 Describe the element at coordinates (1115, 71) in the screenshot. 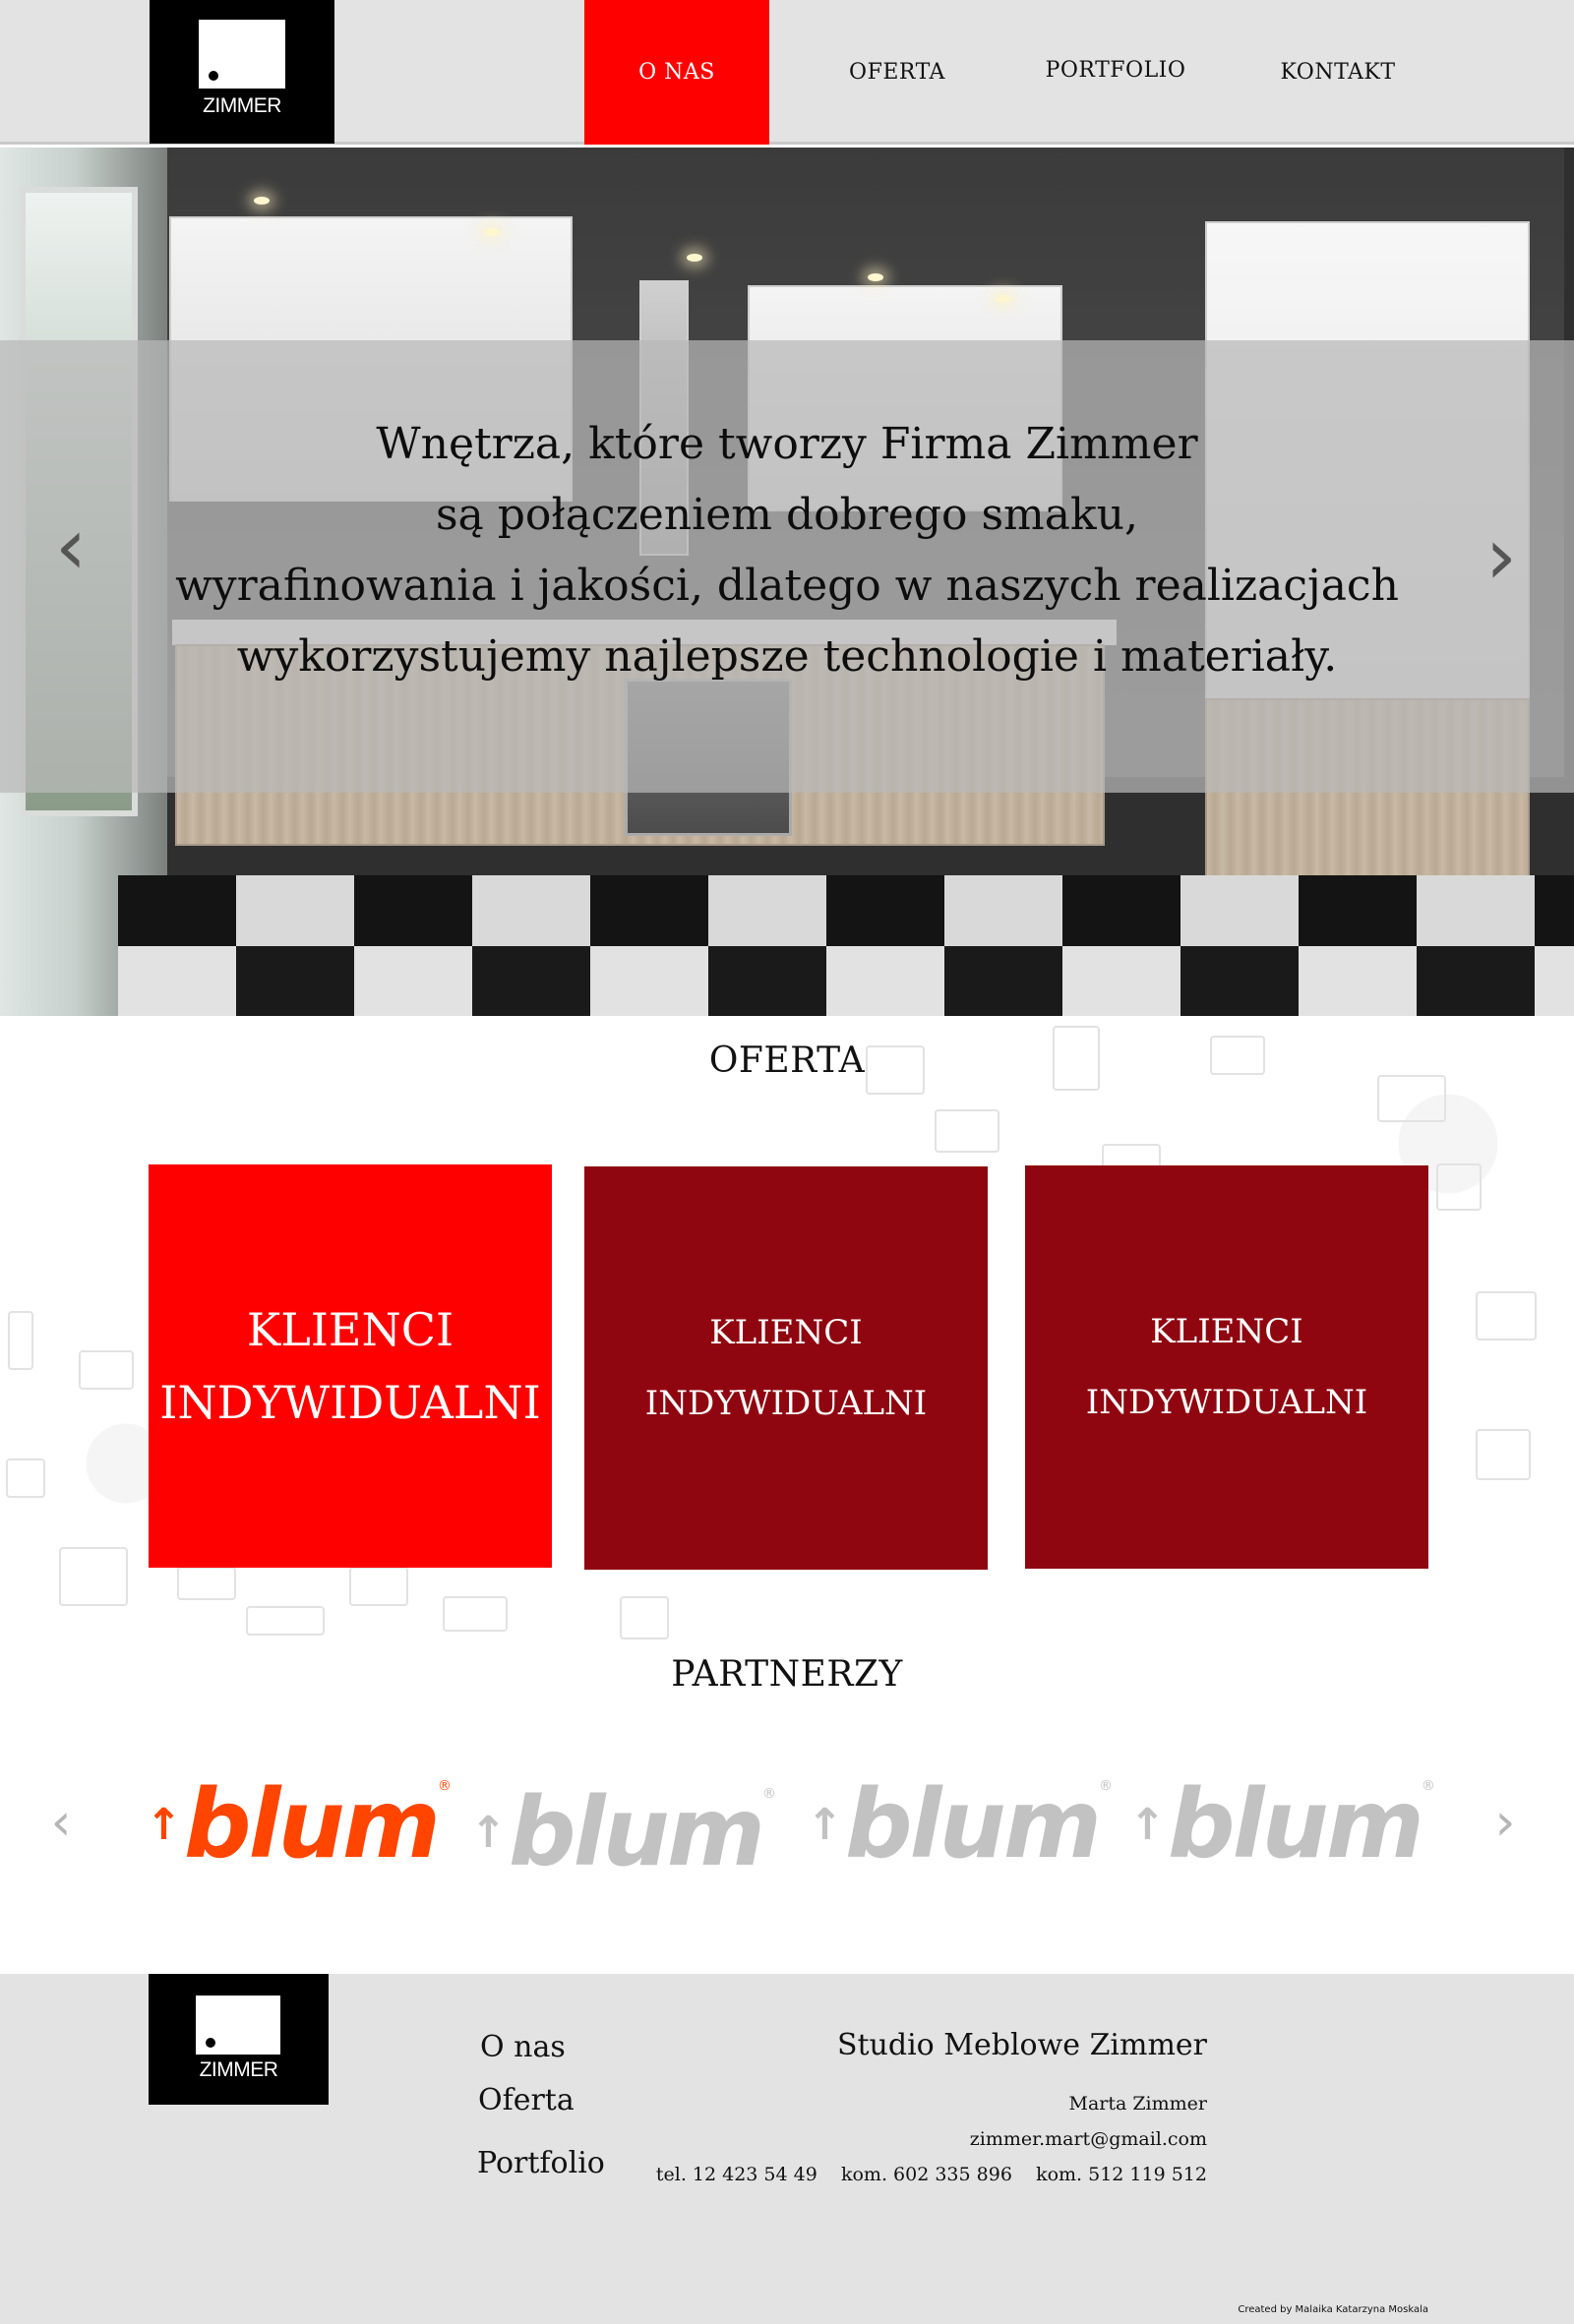

I see `nav-portfolio: PORTFOLIO` at that location.